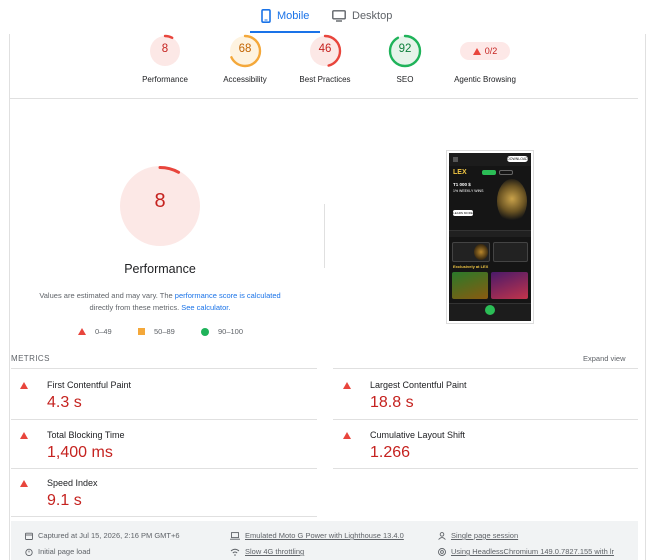 Image resolution: width=652 pixels, height=560 pixels. Describe the element at coordinates (485, 79) in the screenshot. I see `gauge-label: Agentic Browsing` at that location.